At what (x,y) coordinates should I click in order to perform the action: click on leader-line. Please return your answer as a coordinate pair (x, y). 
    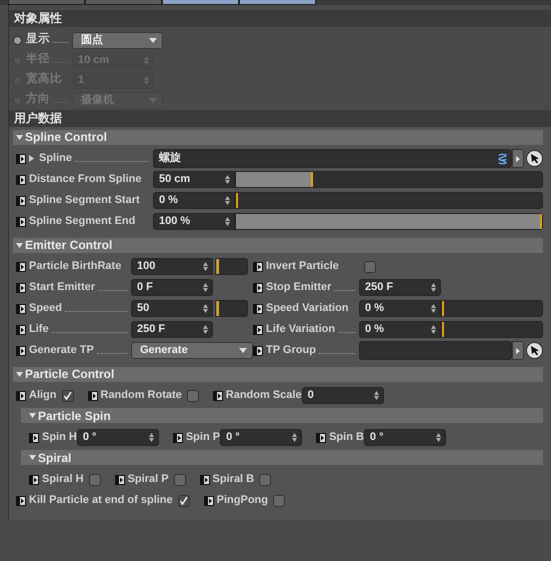
    Looking at the image, I should click on (336, 353).